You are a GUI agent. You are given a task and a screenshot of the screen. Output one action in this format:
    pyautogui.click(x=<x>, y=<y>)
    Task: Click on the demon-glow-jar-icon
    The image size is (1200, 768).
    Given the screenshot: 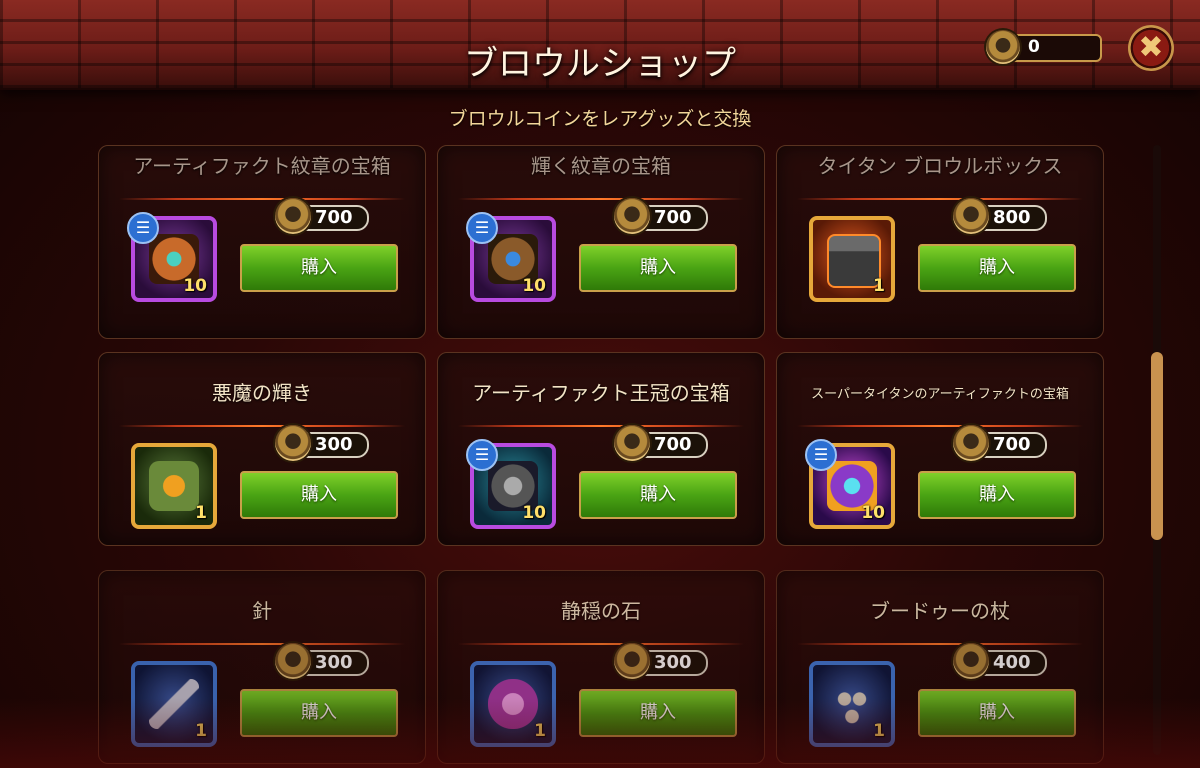 What is the action you would take?
    pyautogui.click(x=174, y=486)
    